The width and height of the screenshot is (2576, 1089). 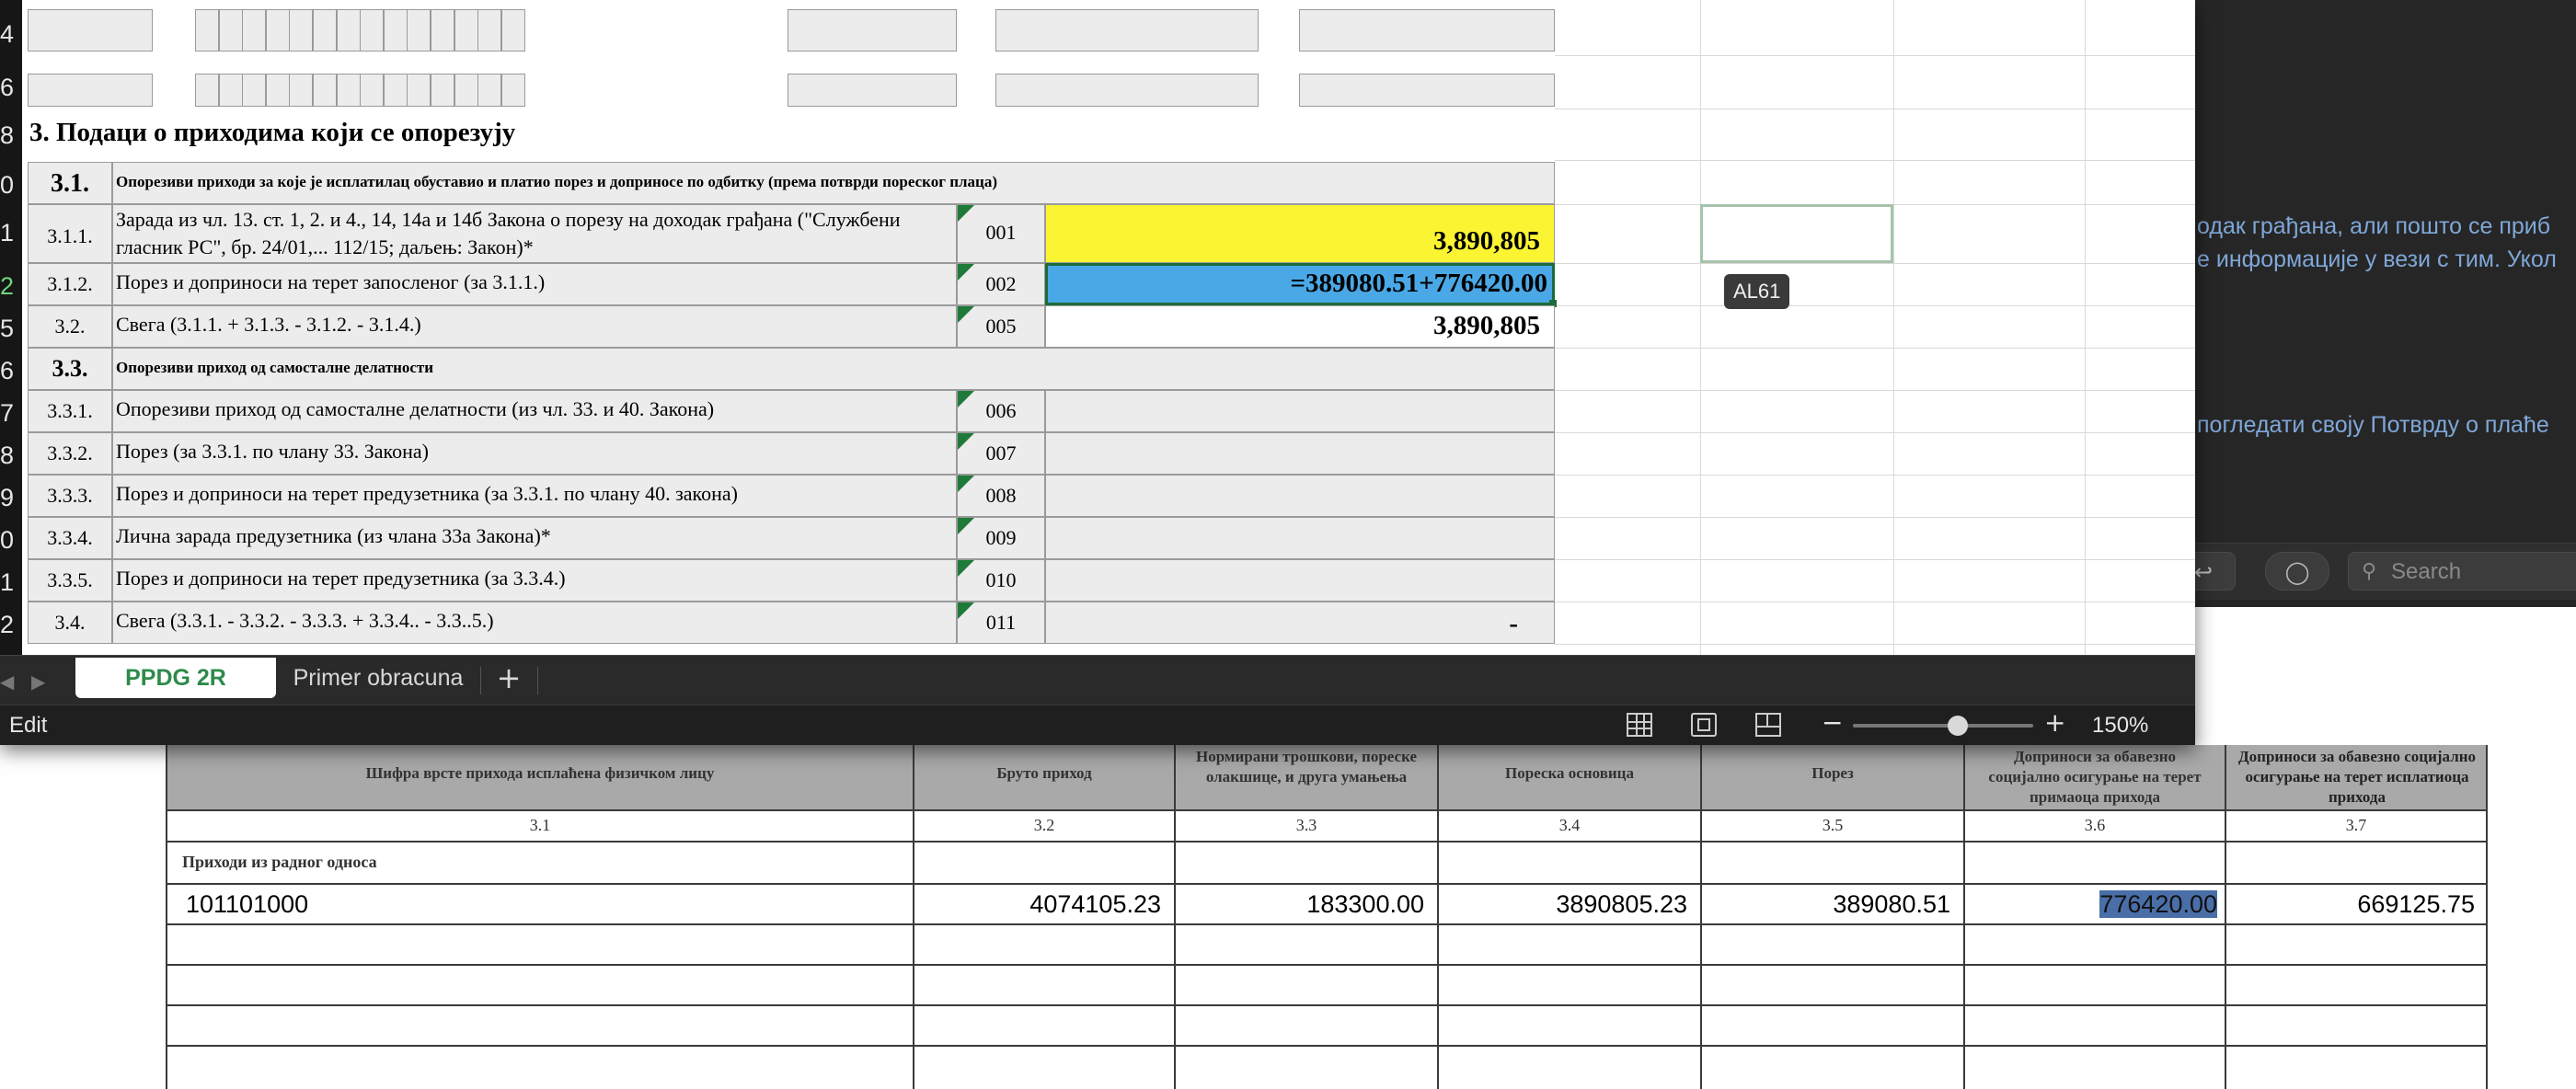 What do you see at coordinates (2091, 904) in the screenshot?
I see `pdf-cell-employee-contributions: 776420.00` at bounding box center [2091, 904].